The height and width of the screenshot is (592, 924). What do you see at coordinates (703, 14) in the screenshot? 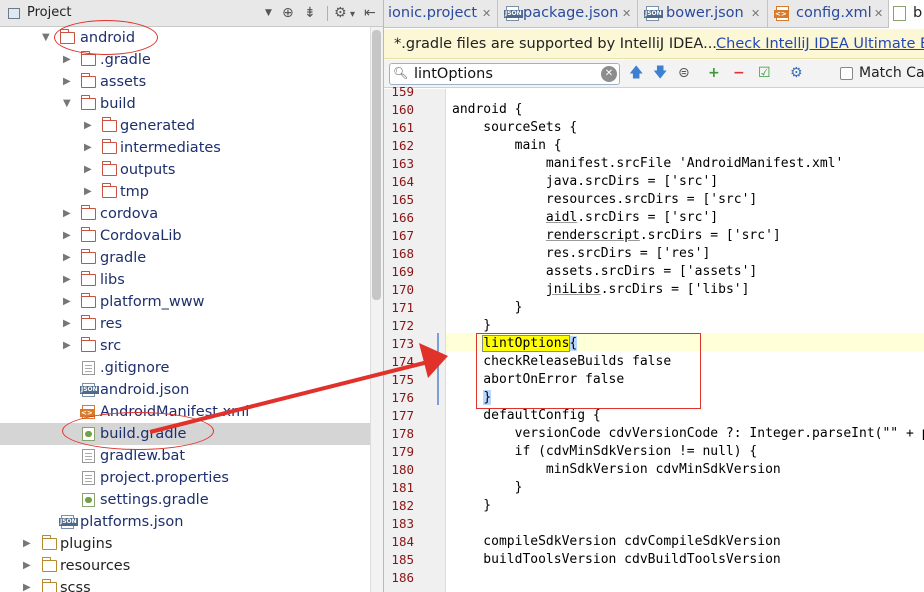
I see `tab-bower-json: bower.json ✕` at bounding box center [703, 14].